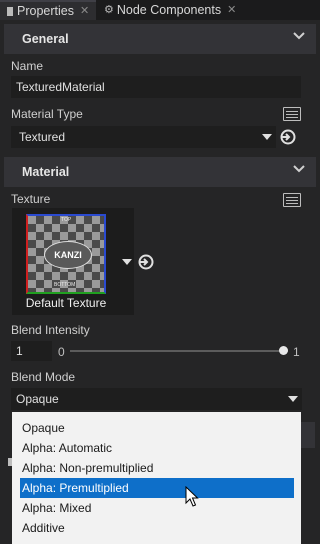 The width and height of the screenshot is (320, 544). What do you see at coordinates (192, 496) in the screenshot?
I see `mouse-cursor-icon` at bounding box center [192, 496].